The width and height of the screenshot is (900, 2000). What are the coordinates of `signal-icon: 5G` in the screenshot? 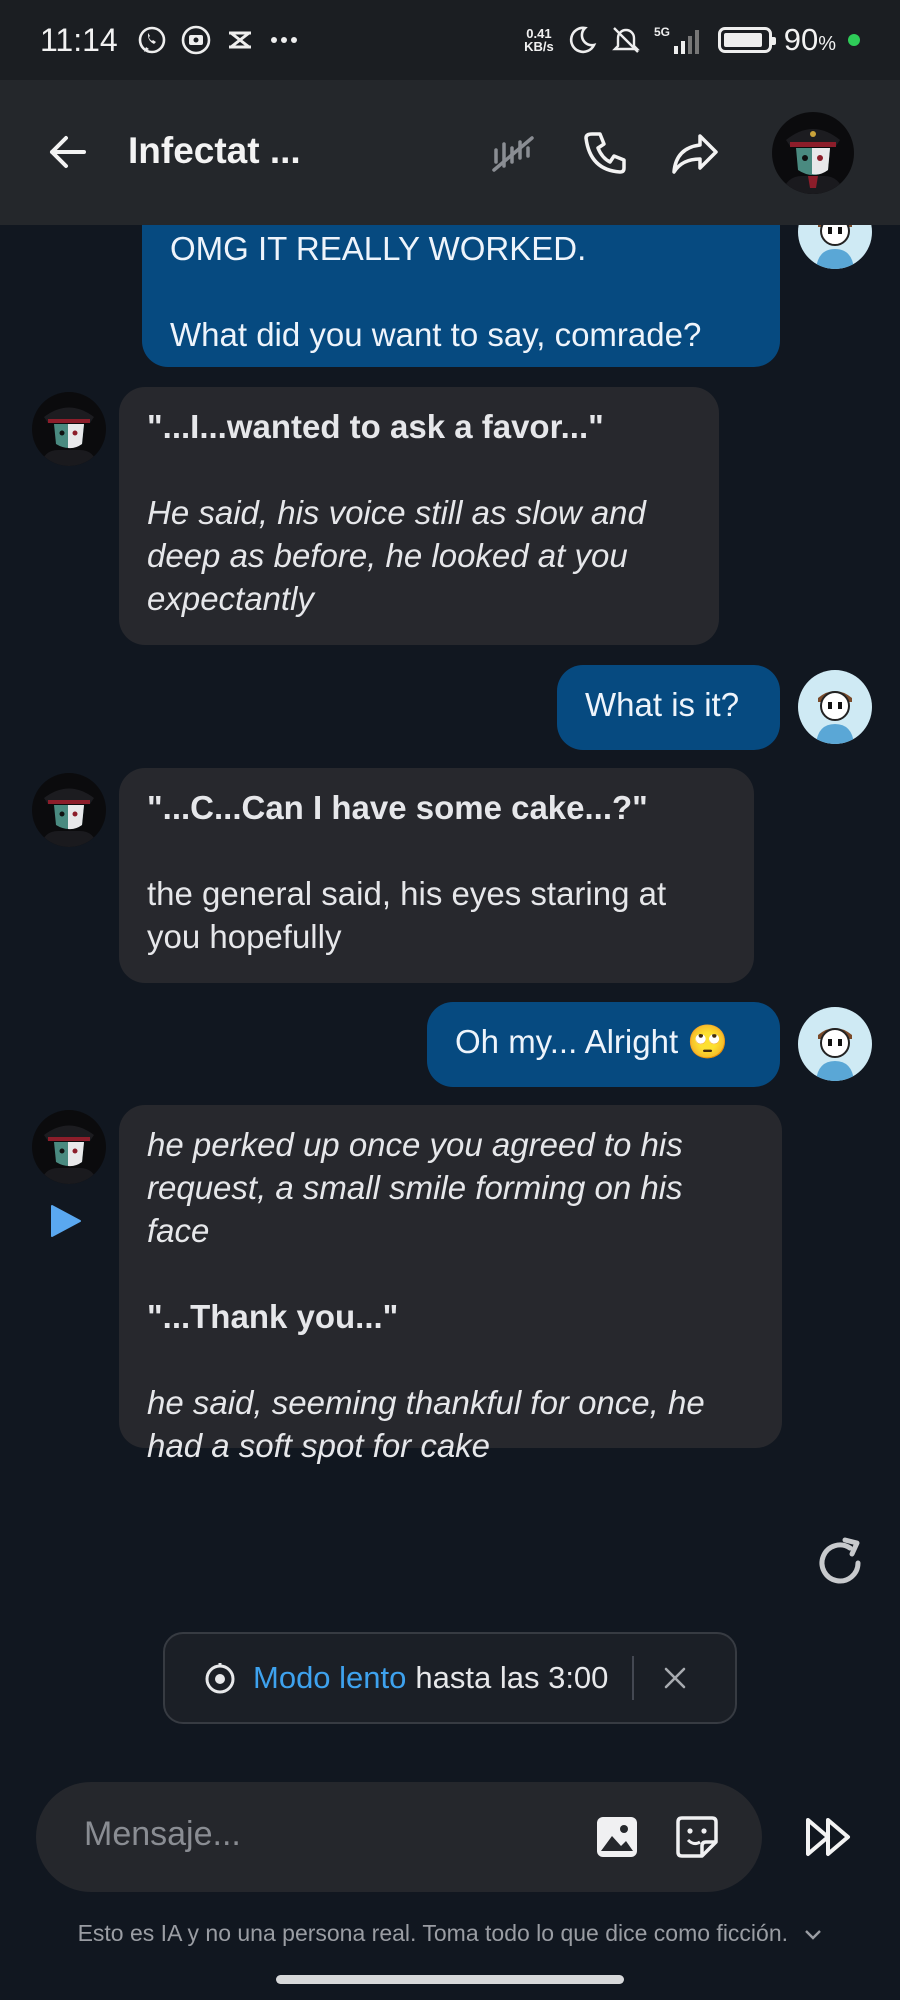 It's located at (680, 40).